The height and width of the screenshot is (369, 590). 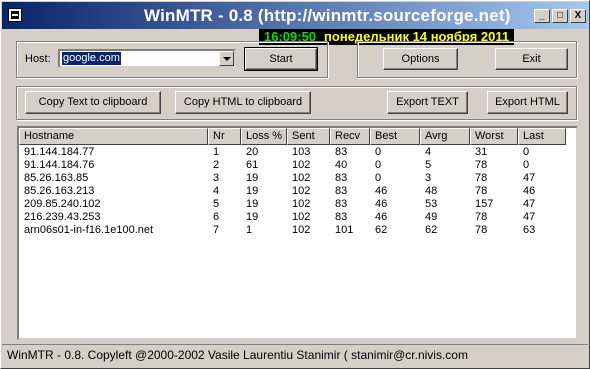 I want to click on table-row: 85.26.163.213 4 19 102 83 46 48 78 46, so click(x=297, y=191).